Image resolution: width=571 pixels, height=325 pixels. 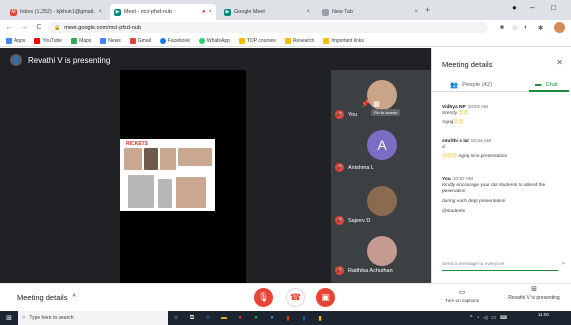 I want to click on leave-call-button: ☎, so click(x=295, y=297).